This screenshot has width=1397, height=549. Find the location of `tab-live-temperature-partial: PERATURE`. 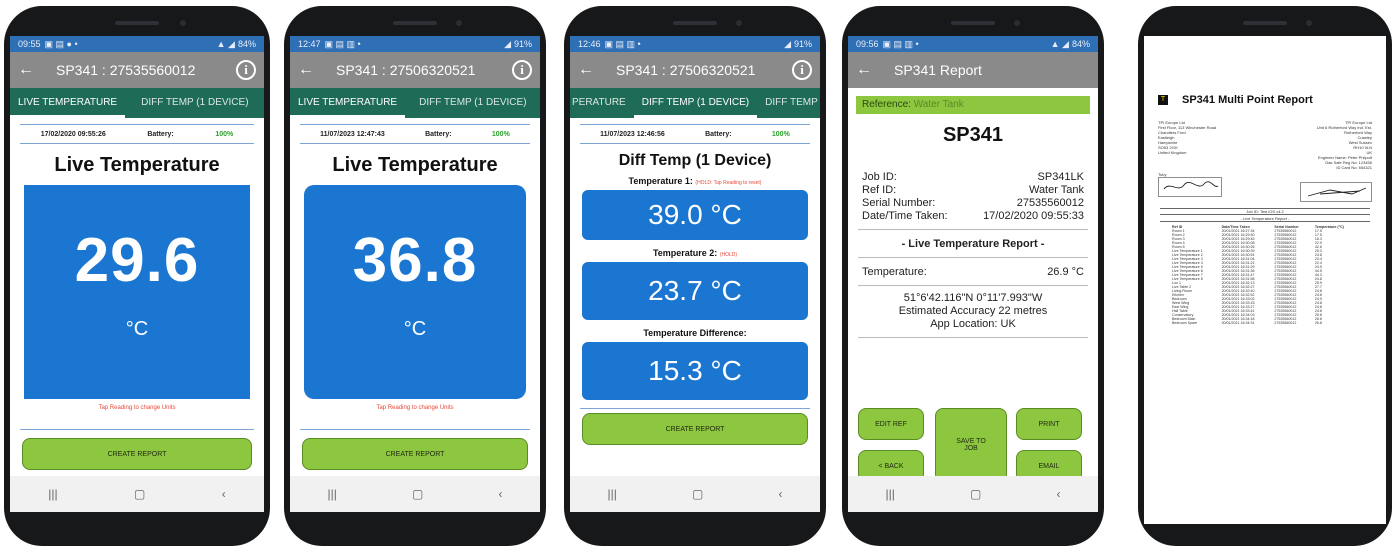

tab-live-temperature-partial: PERATURE is located at coordinates (602, 103).